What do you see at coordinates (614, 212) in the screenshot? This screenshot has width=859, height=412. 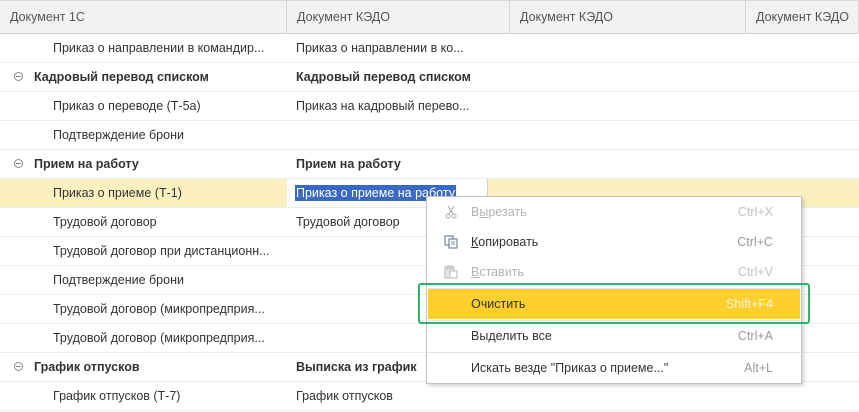 I see `menu-item-cut: Вырезать Ctrl+X` at bounding box center [614, 212].